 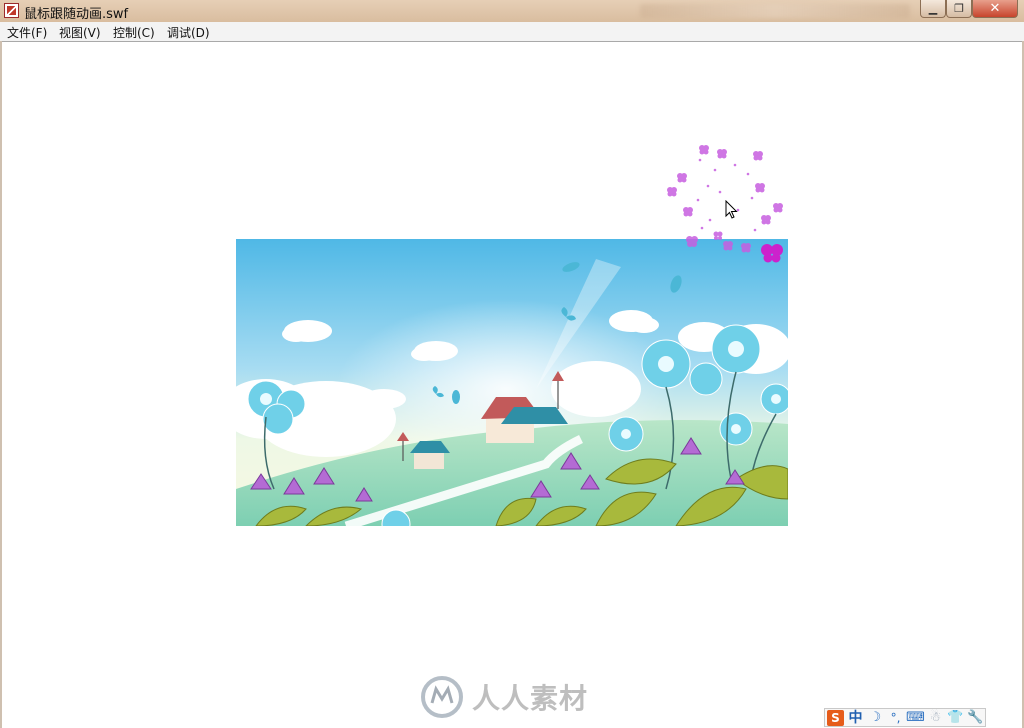 What do you see at coordinates (772, 253) in the screenshot?
I see `large-butterfly` at bounding box center [772, 253].